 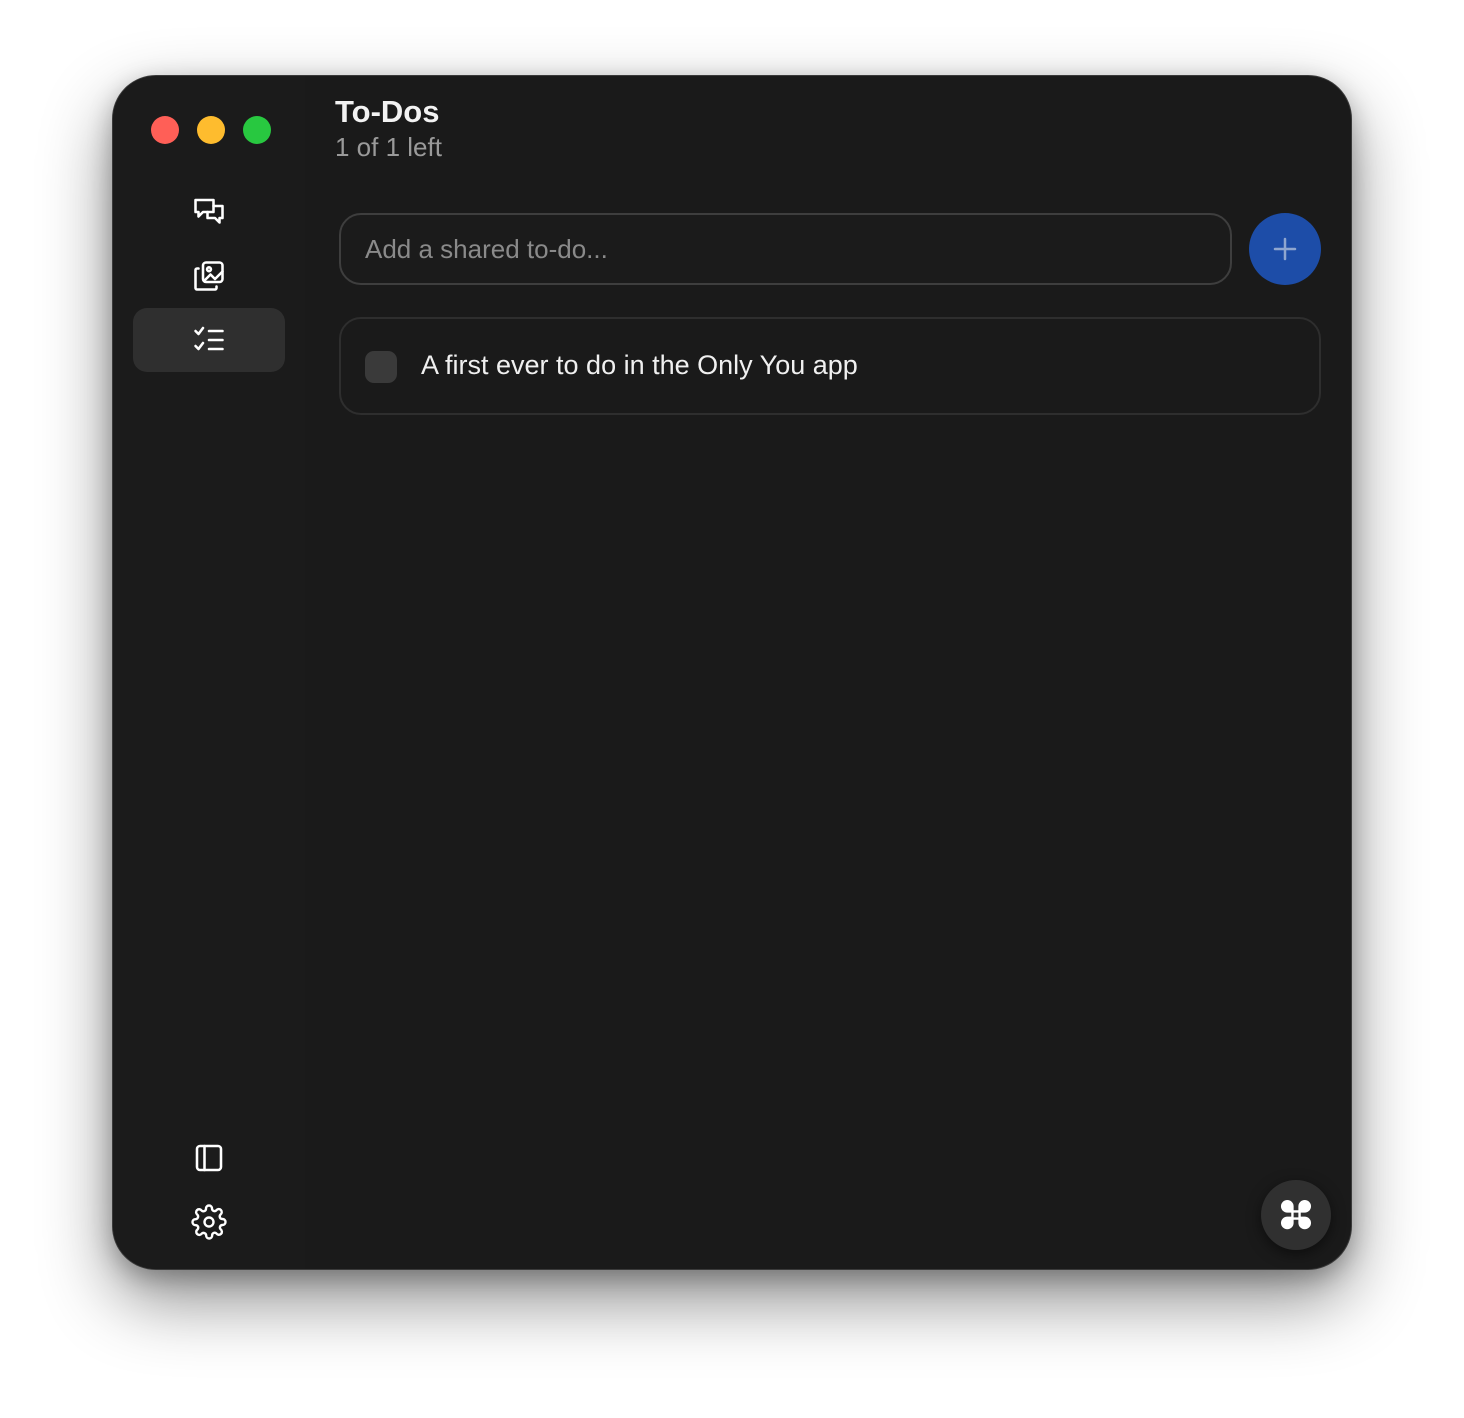 I want to click on sidebar-panel-icon, so click(x=209, y=1158).